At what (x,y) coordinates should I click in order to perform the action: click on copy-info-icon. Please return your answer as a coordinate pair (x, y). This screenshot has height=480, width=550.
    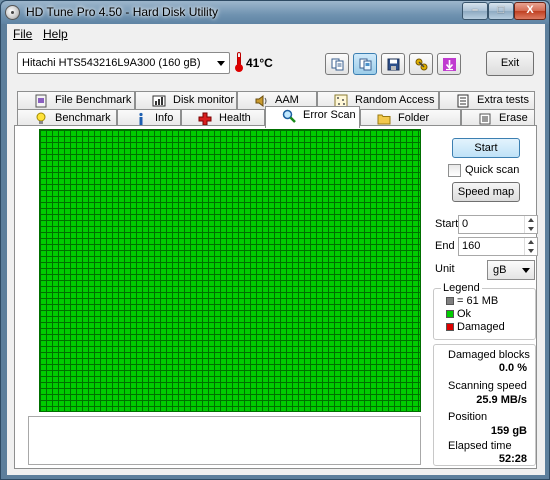
    Looking at the image, I should click on (337, 64).